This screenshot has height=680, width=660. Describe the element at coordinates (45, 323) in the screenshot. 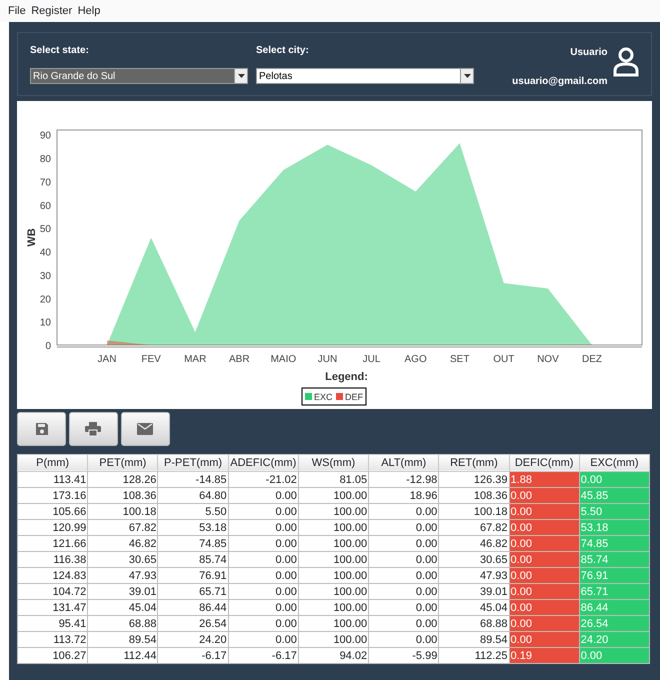

I see `y-tick-label: 10` at that location.